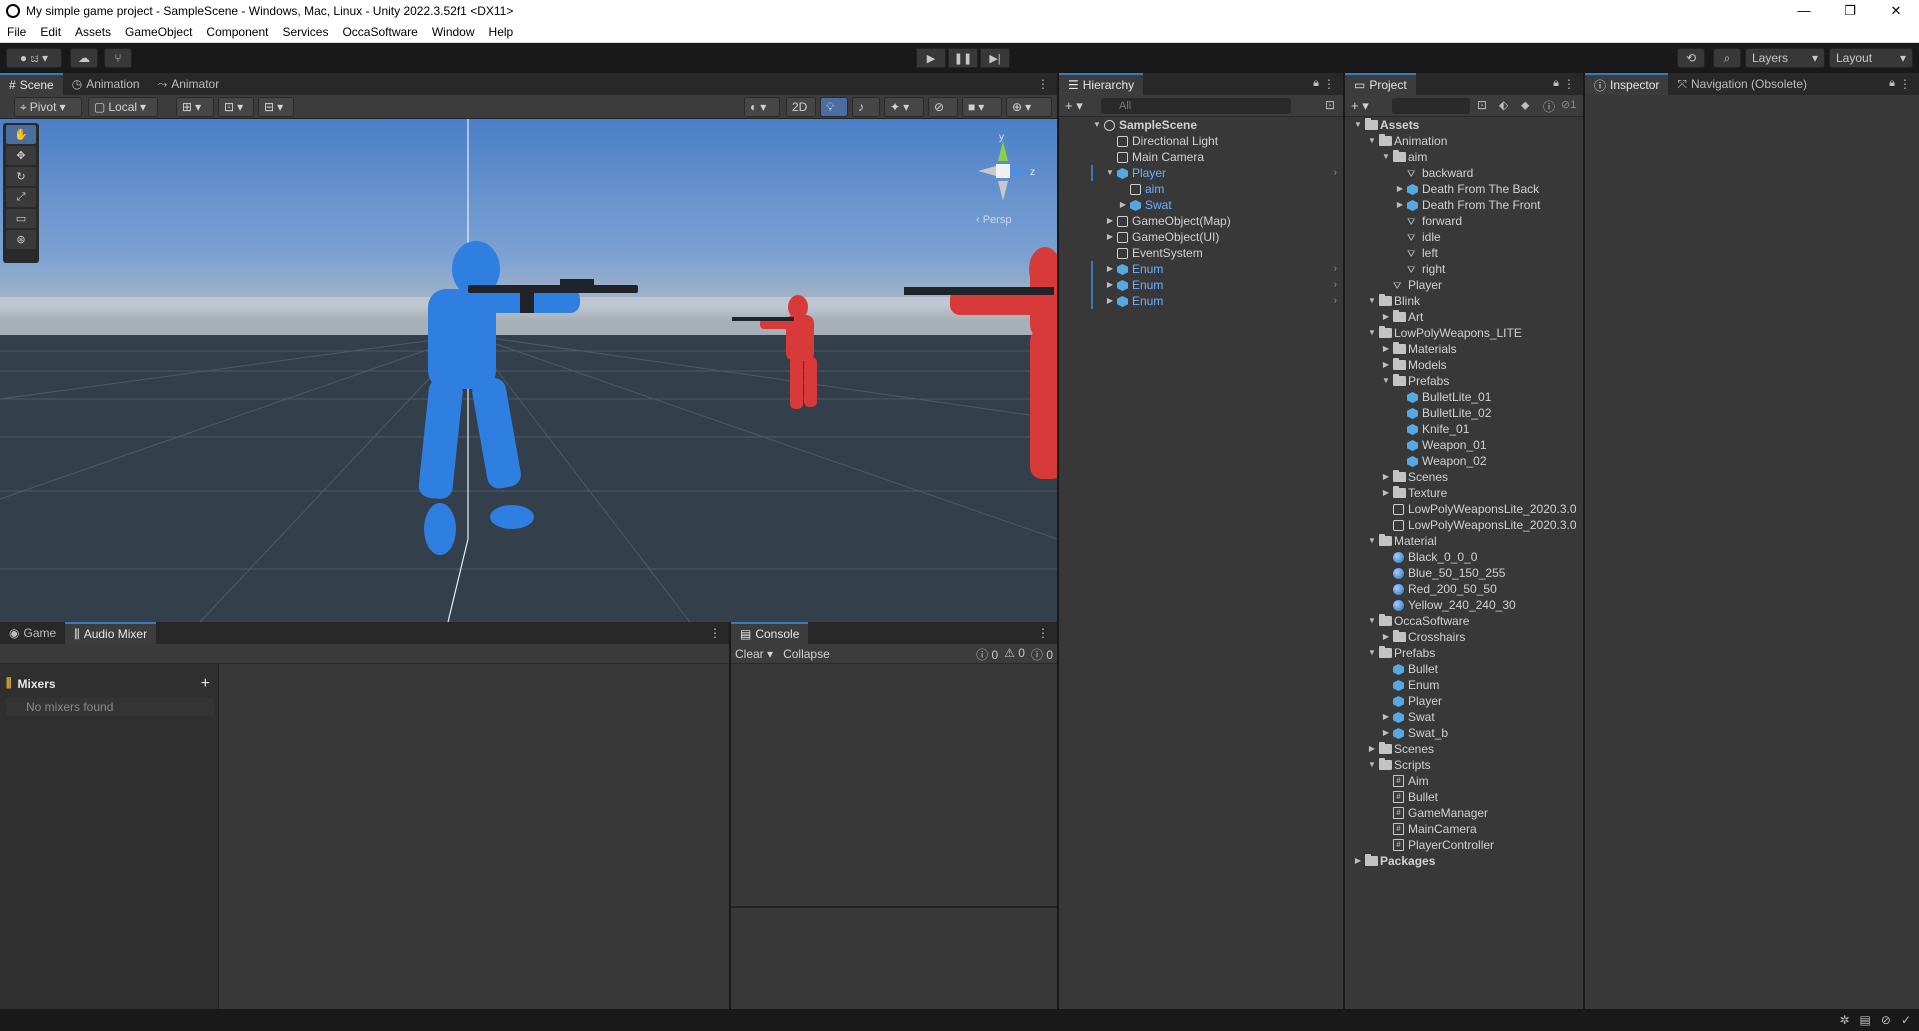 This screenshot has width=1919, height=1031. I want to click on project-item: # GameManager, so click(1464, 813).